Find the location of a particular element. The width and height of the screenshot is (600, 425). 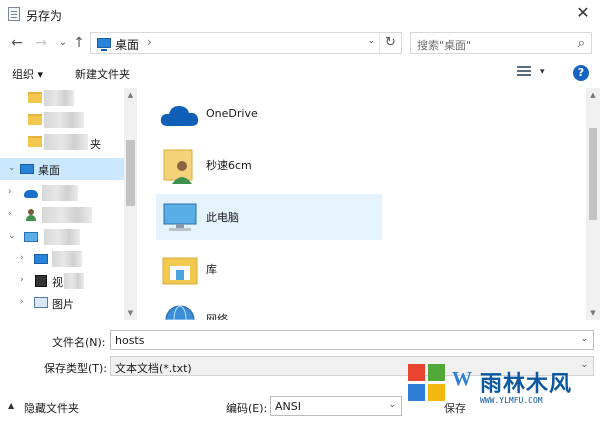

list-item-this-pc: 此电脑 is located at coordinates (269, 217).